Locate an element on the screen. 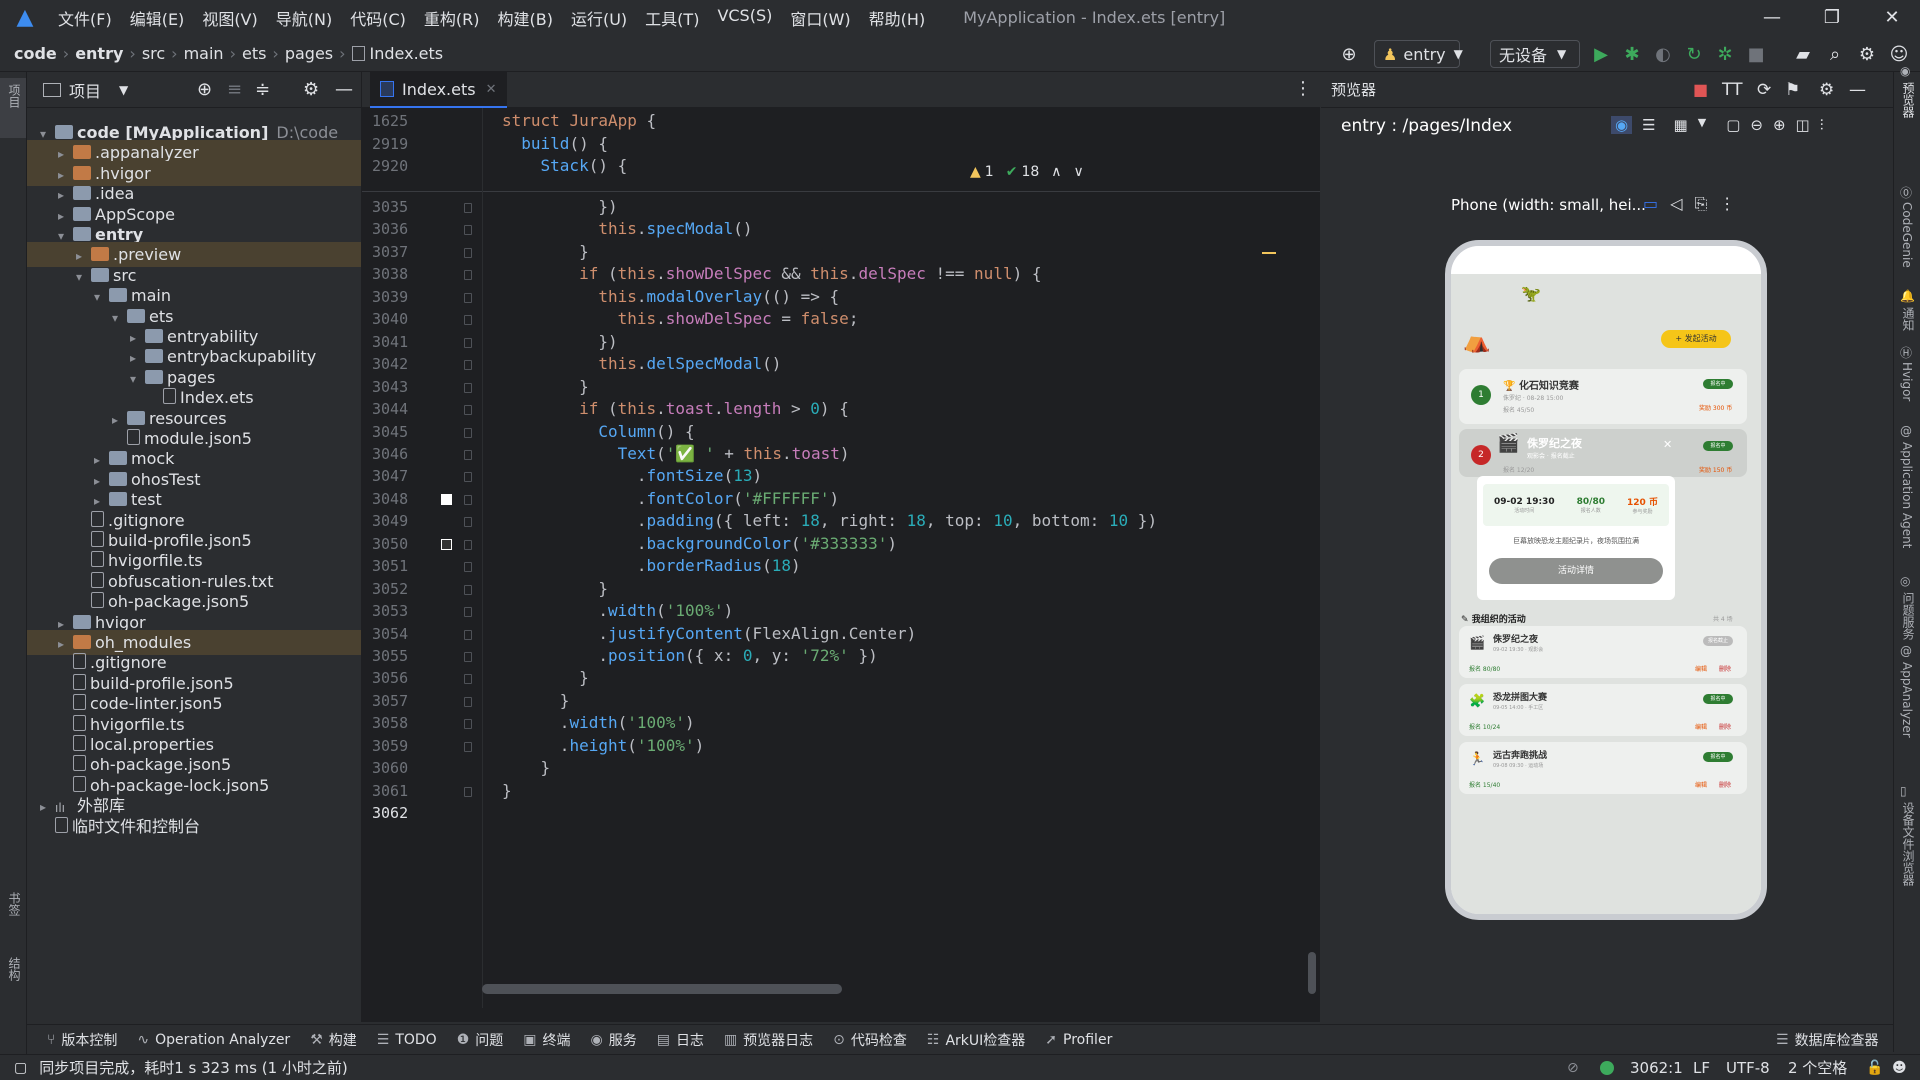 The width and height of the screenshot is (1920, 1080). device-type-icon: ▭ is located at coordinates (1650, 204).